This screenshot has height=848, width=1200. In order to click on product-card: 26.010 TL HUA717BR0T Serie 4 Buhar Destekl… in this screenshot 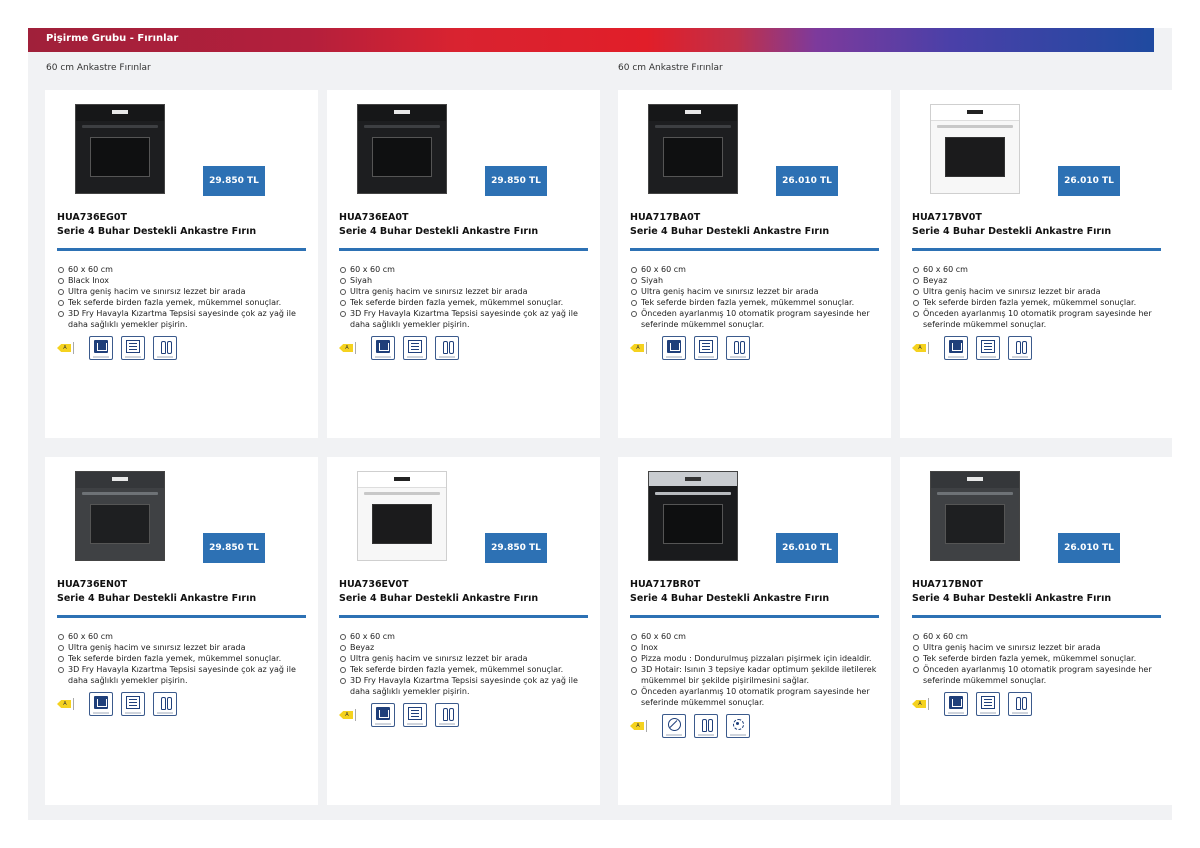, I will do `click(754, 631)`.